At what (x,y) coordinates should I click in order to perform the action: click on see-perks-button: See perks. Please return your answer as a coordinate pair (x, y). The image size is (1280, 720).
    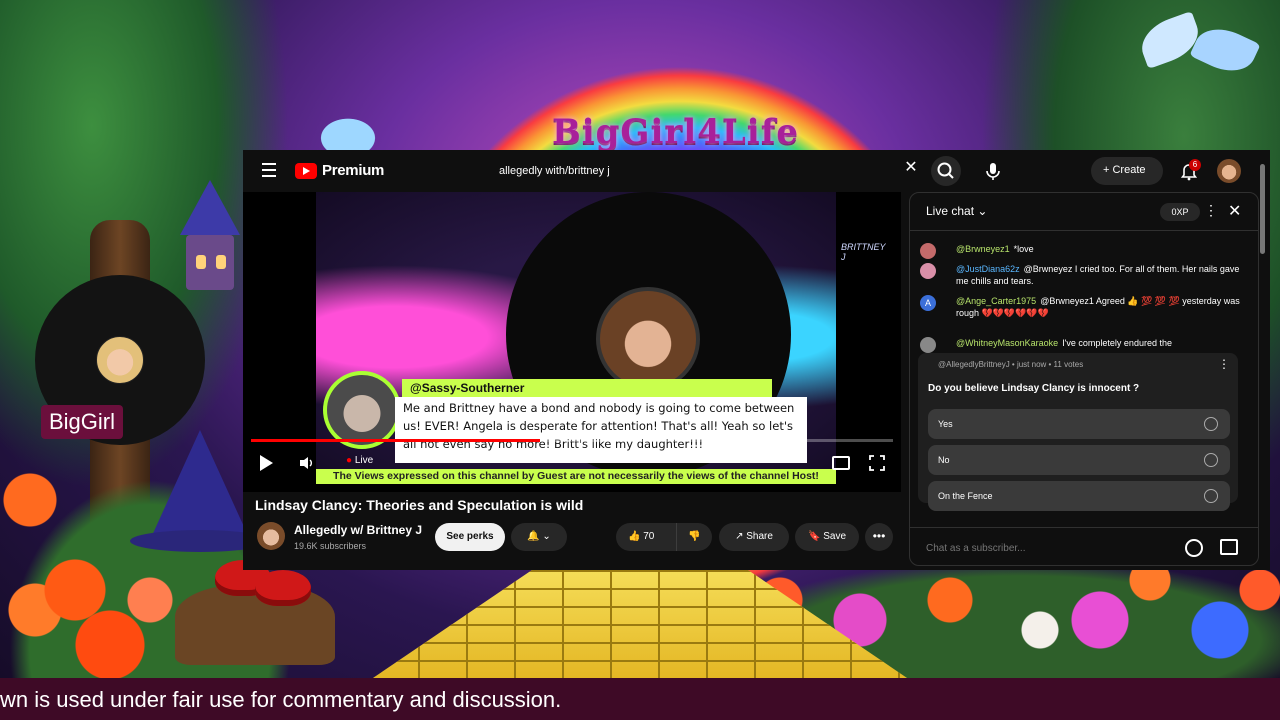
    Looking at the image, I should click on (470, 537).